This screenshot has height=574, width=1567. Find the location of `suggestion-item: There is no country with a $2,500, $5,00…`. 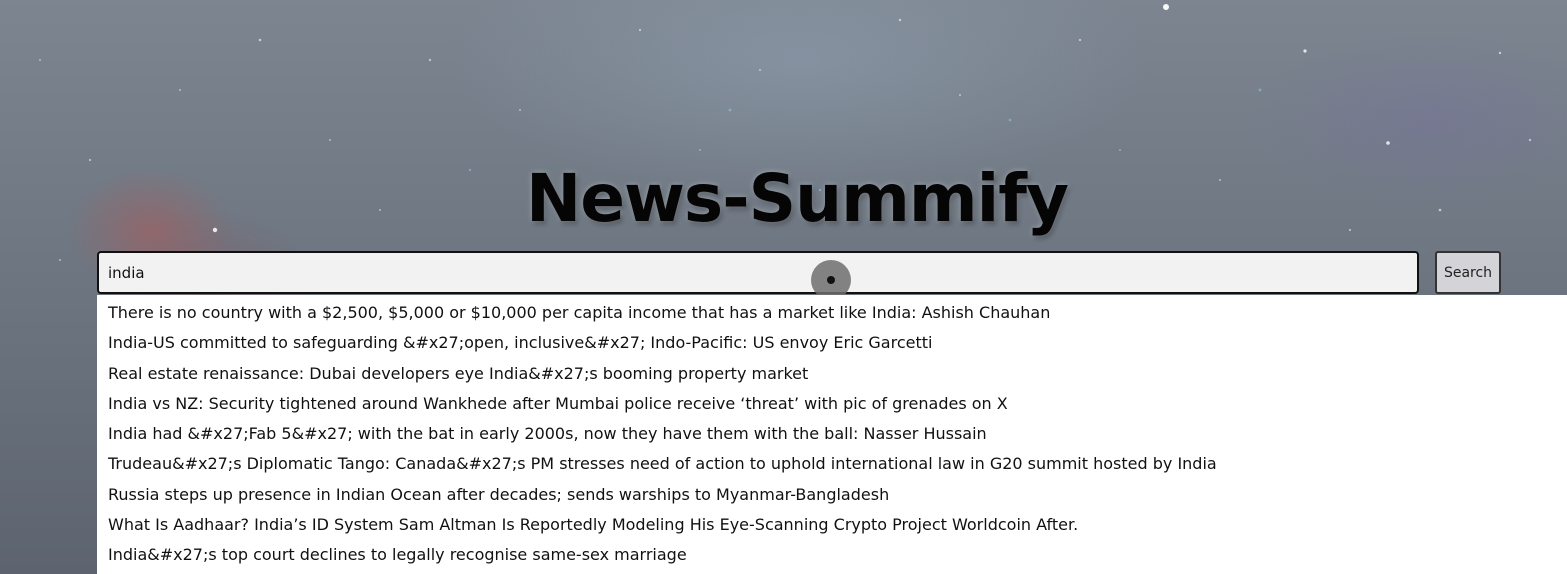

suggestion-item: There is no country with a $2,500, $5,00… is located at coordinates (832, 313).